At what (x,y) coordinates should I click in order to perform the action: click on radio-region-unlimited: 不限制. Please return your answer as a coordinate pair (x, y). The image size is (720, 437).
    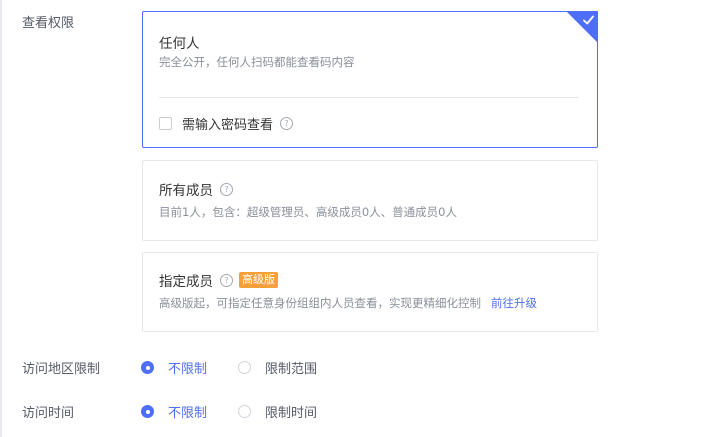
    Looking at the image, I should click on (174, 367).